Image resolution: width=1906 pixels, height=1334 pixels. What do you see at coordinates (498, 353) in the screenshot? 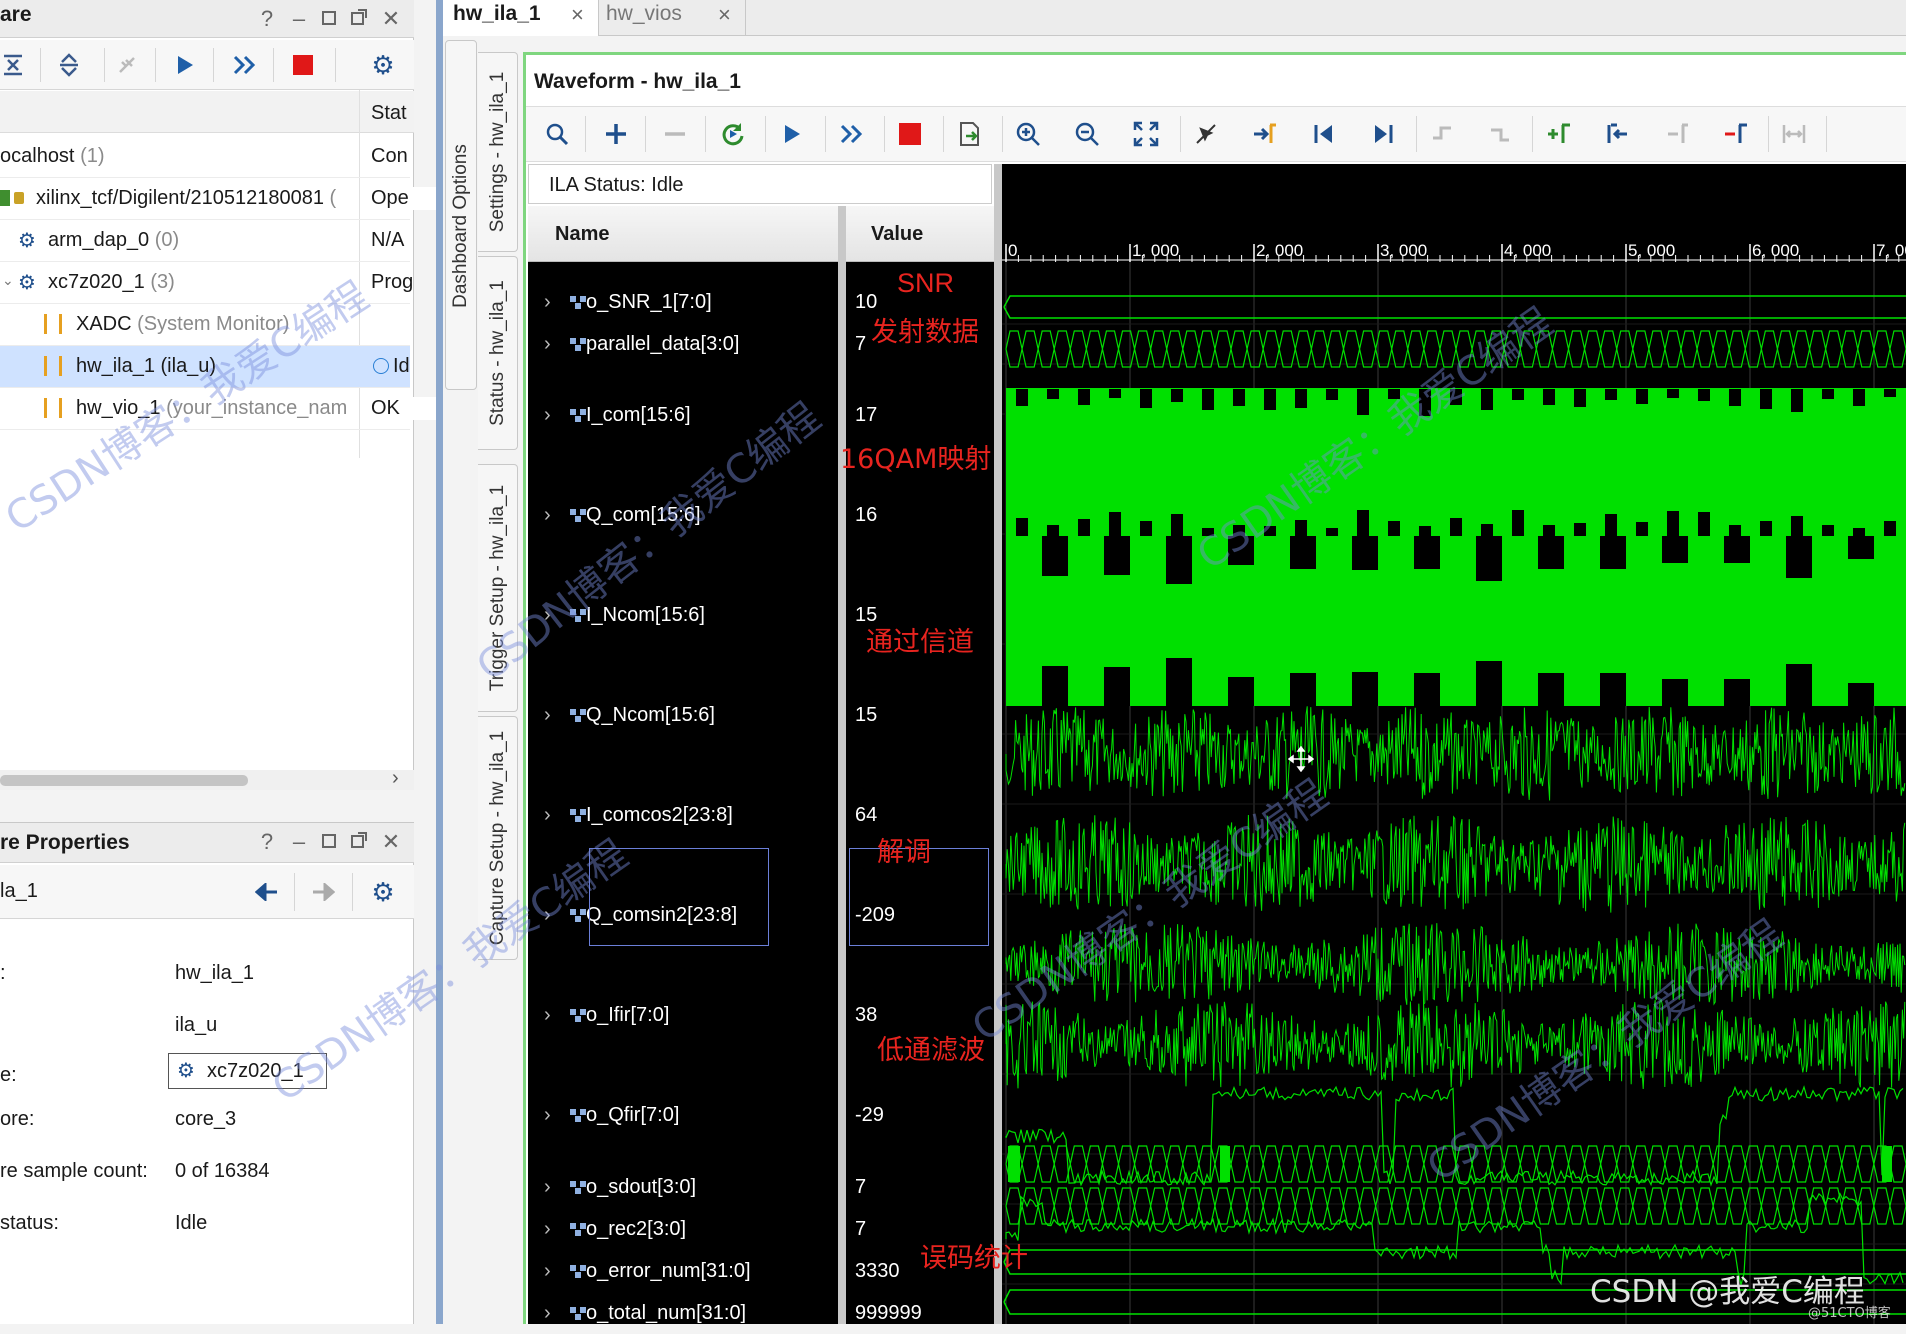
I see `tab-status: Status - hw_ila_1` at bounding box center [498, 353].